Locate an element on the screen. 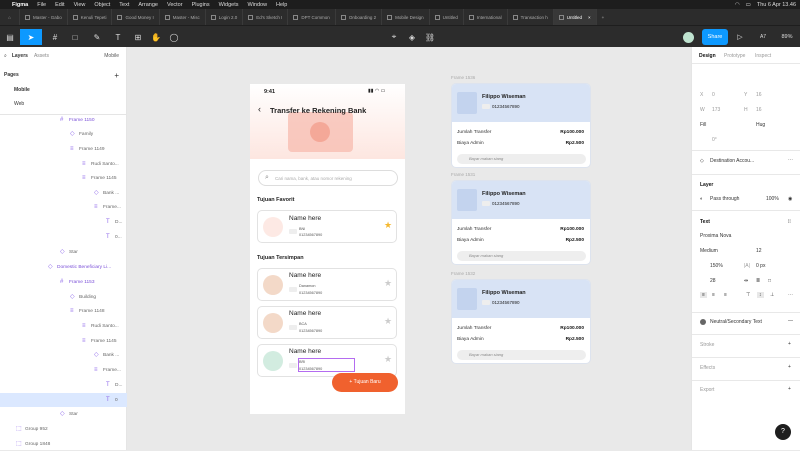 This screenshot has height=451, width=800. menu-widgets: Widgets is located at coordinates (229, 5).